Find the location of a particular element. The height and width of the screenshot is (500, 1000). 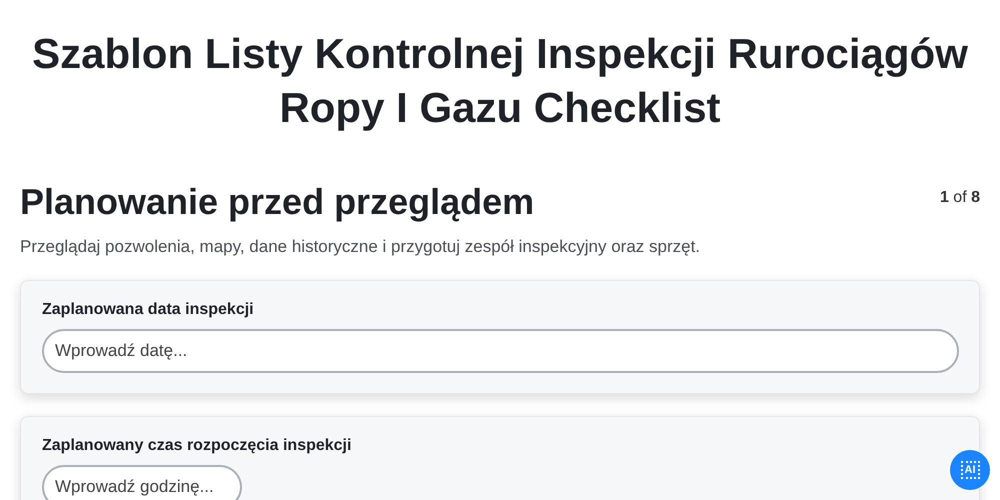

section-heading: Planowanie przed przeglądem is located at coordinates (277, 202).